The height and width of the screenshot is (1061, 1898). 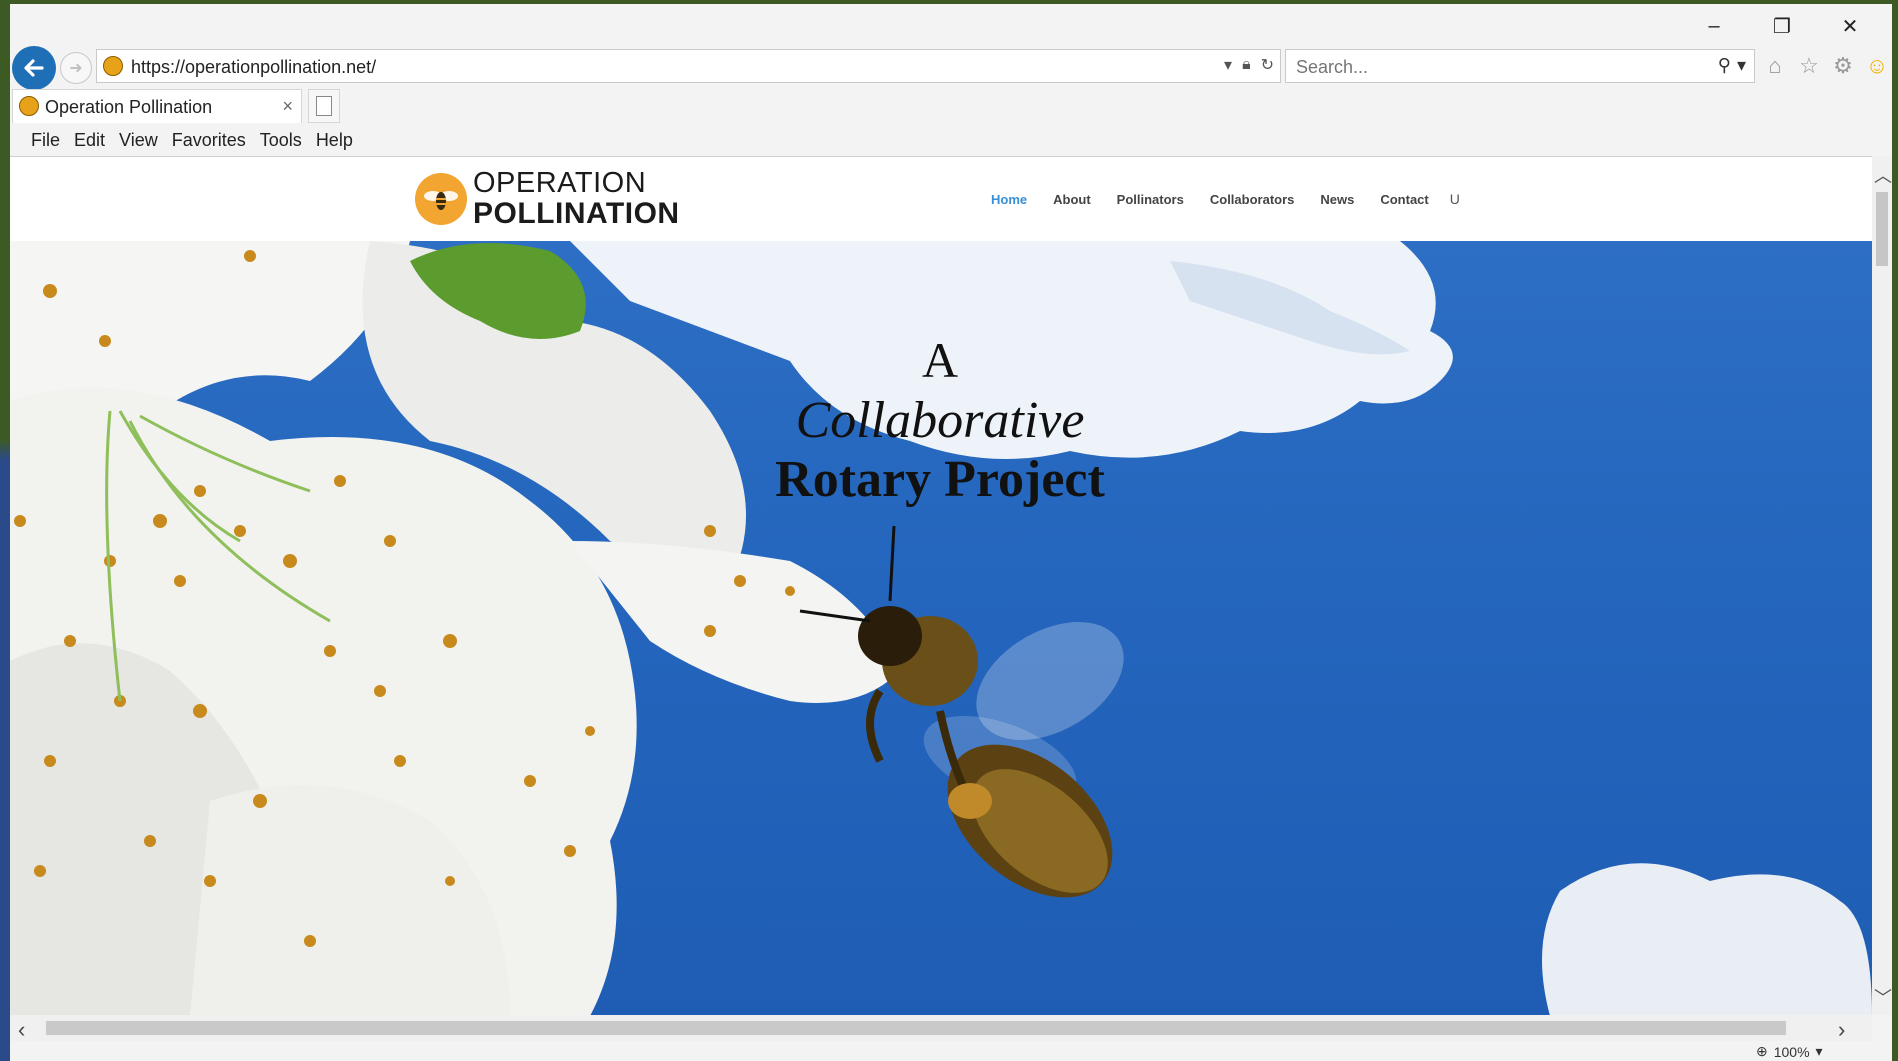 I want to click on zoom-icon: ⊕, so click(x=1762, y=1051).